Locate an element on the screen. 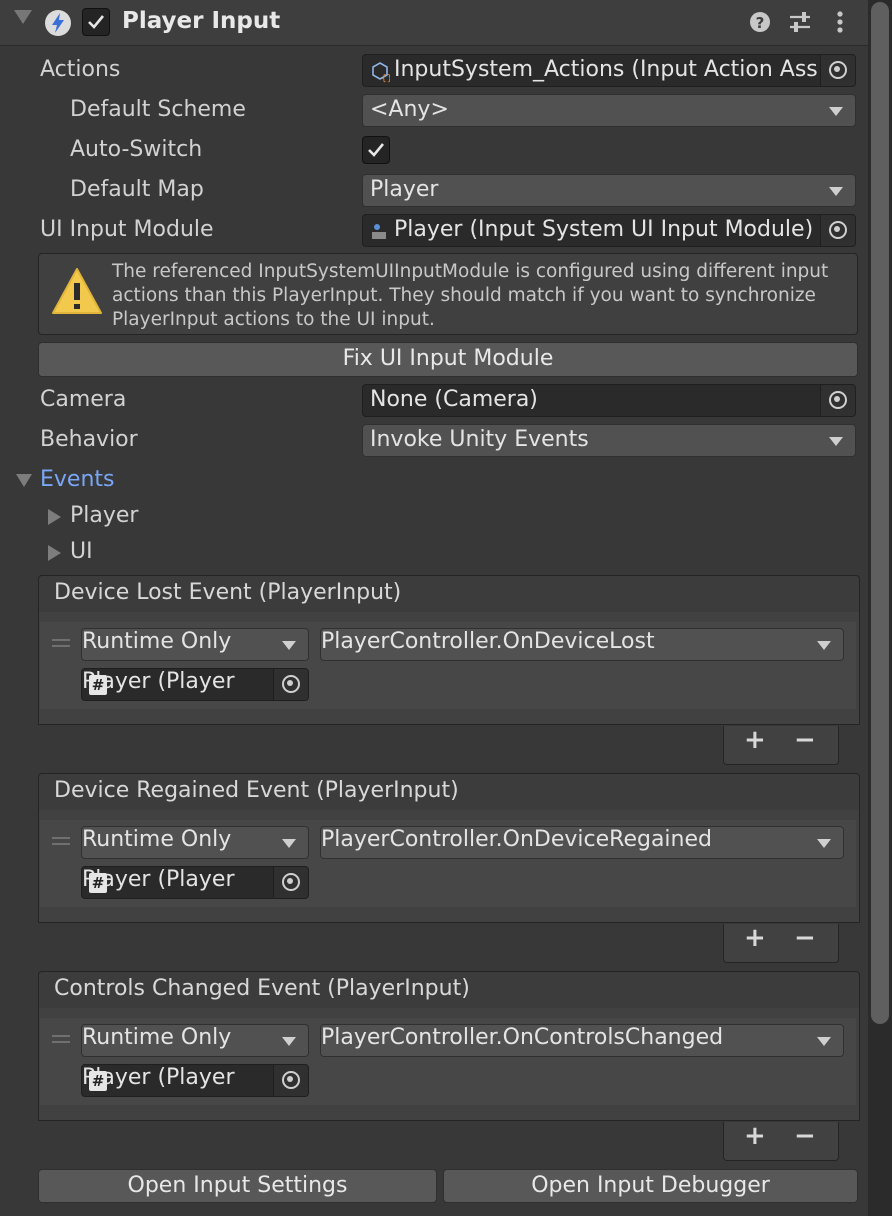 This screenshot has height=1216, width=892. auto-switch-label: Auto-Switch is located at coordinates (136, 149).